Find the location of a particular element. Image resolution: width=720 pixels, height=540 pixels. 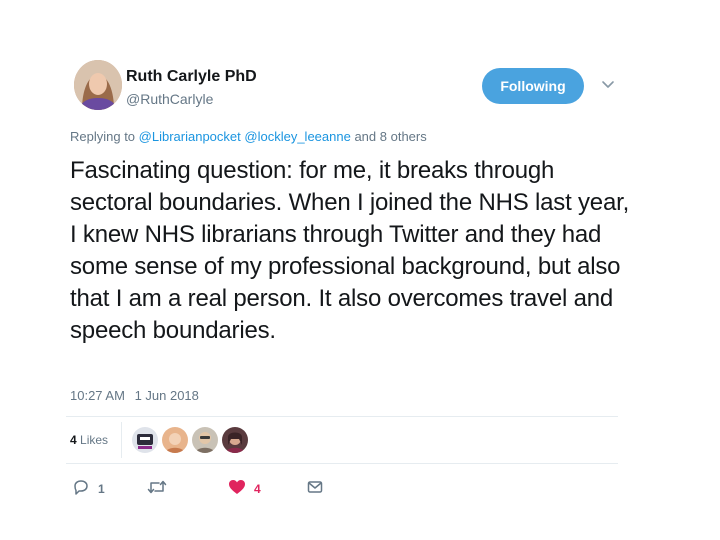

author-display-name: Ruth Carlyle PhD is located at coordinates (191, 77).